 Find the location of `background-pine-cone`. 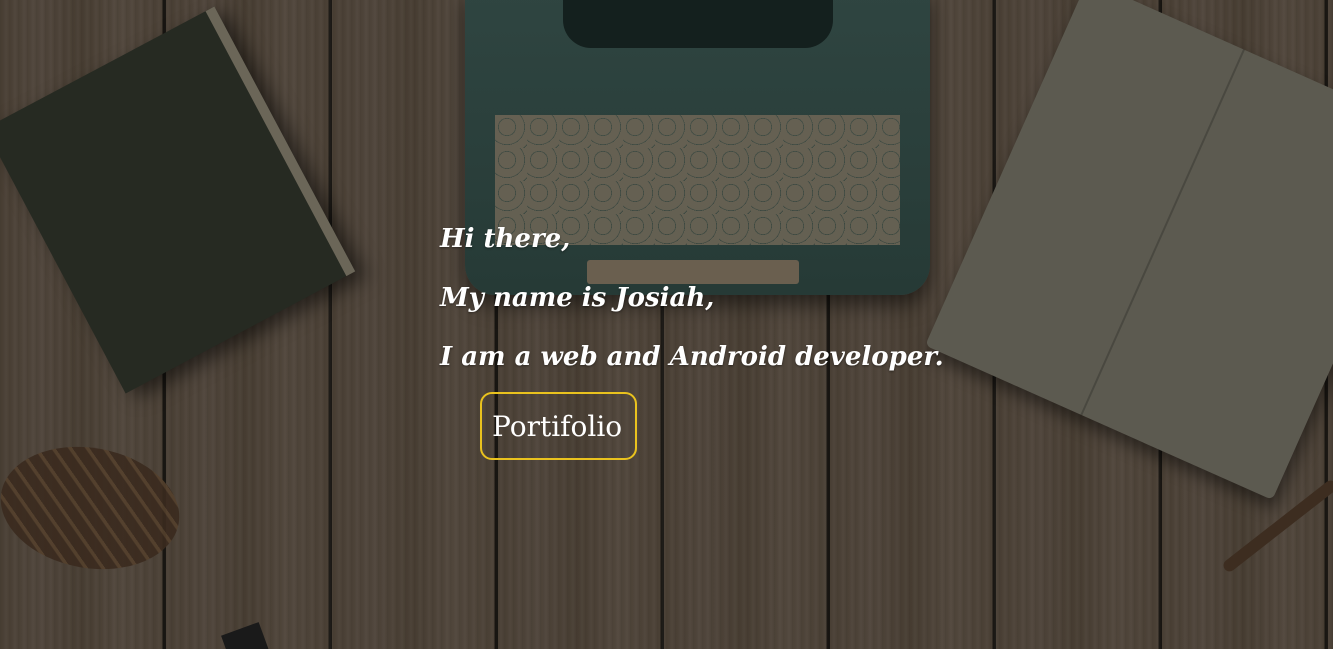

background-pine-cone is located at coordinates (95, 508).